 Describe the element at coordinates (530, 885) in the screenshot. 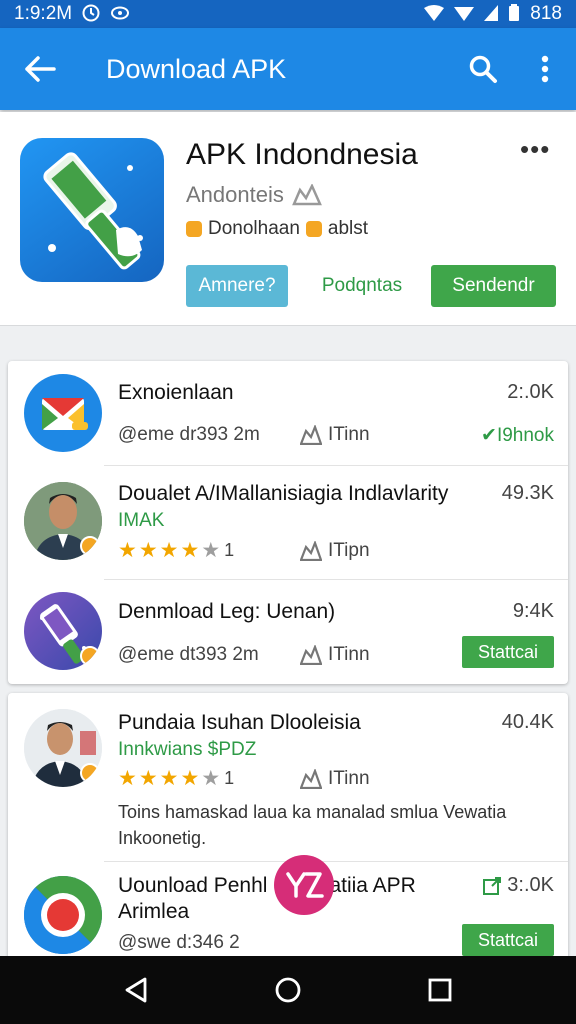

I see `list-item-size: 3:.0K` at that location.